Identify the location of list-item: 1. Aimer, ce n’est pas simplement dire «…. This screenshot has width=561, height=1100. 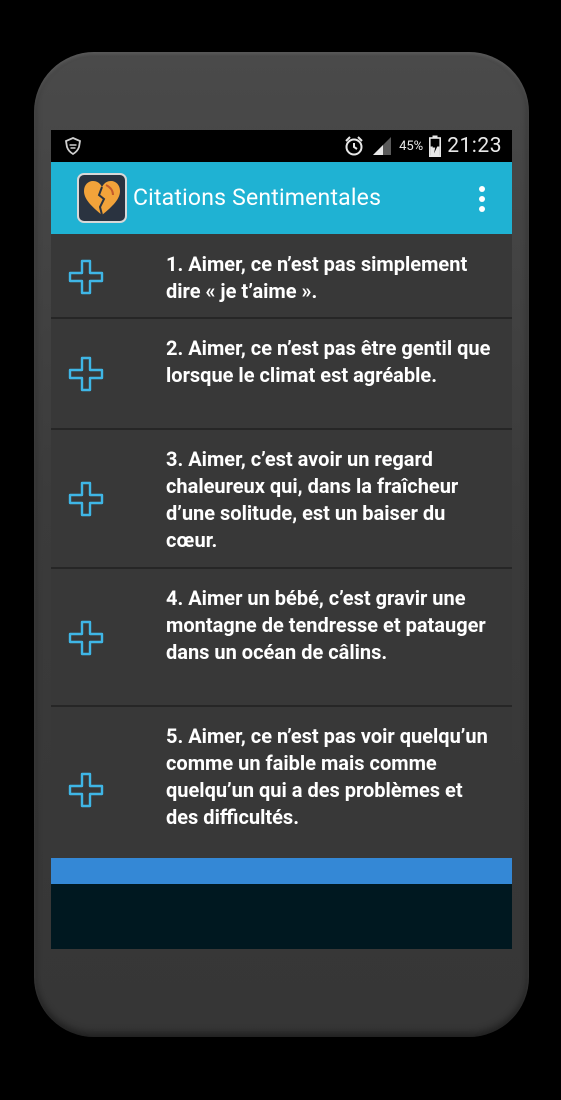
(281, 276).